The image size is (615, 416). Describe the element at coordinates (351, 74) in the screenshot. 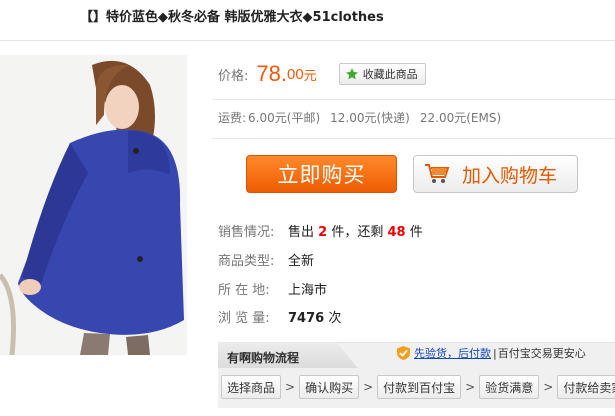

I see `star-icon` at that location.